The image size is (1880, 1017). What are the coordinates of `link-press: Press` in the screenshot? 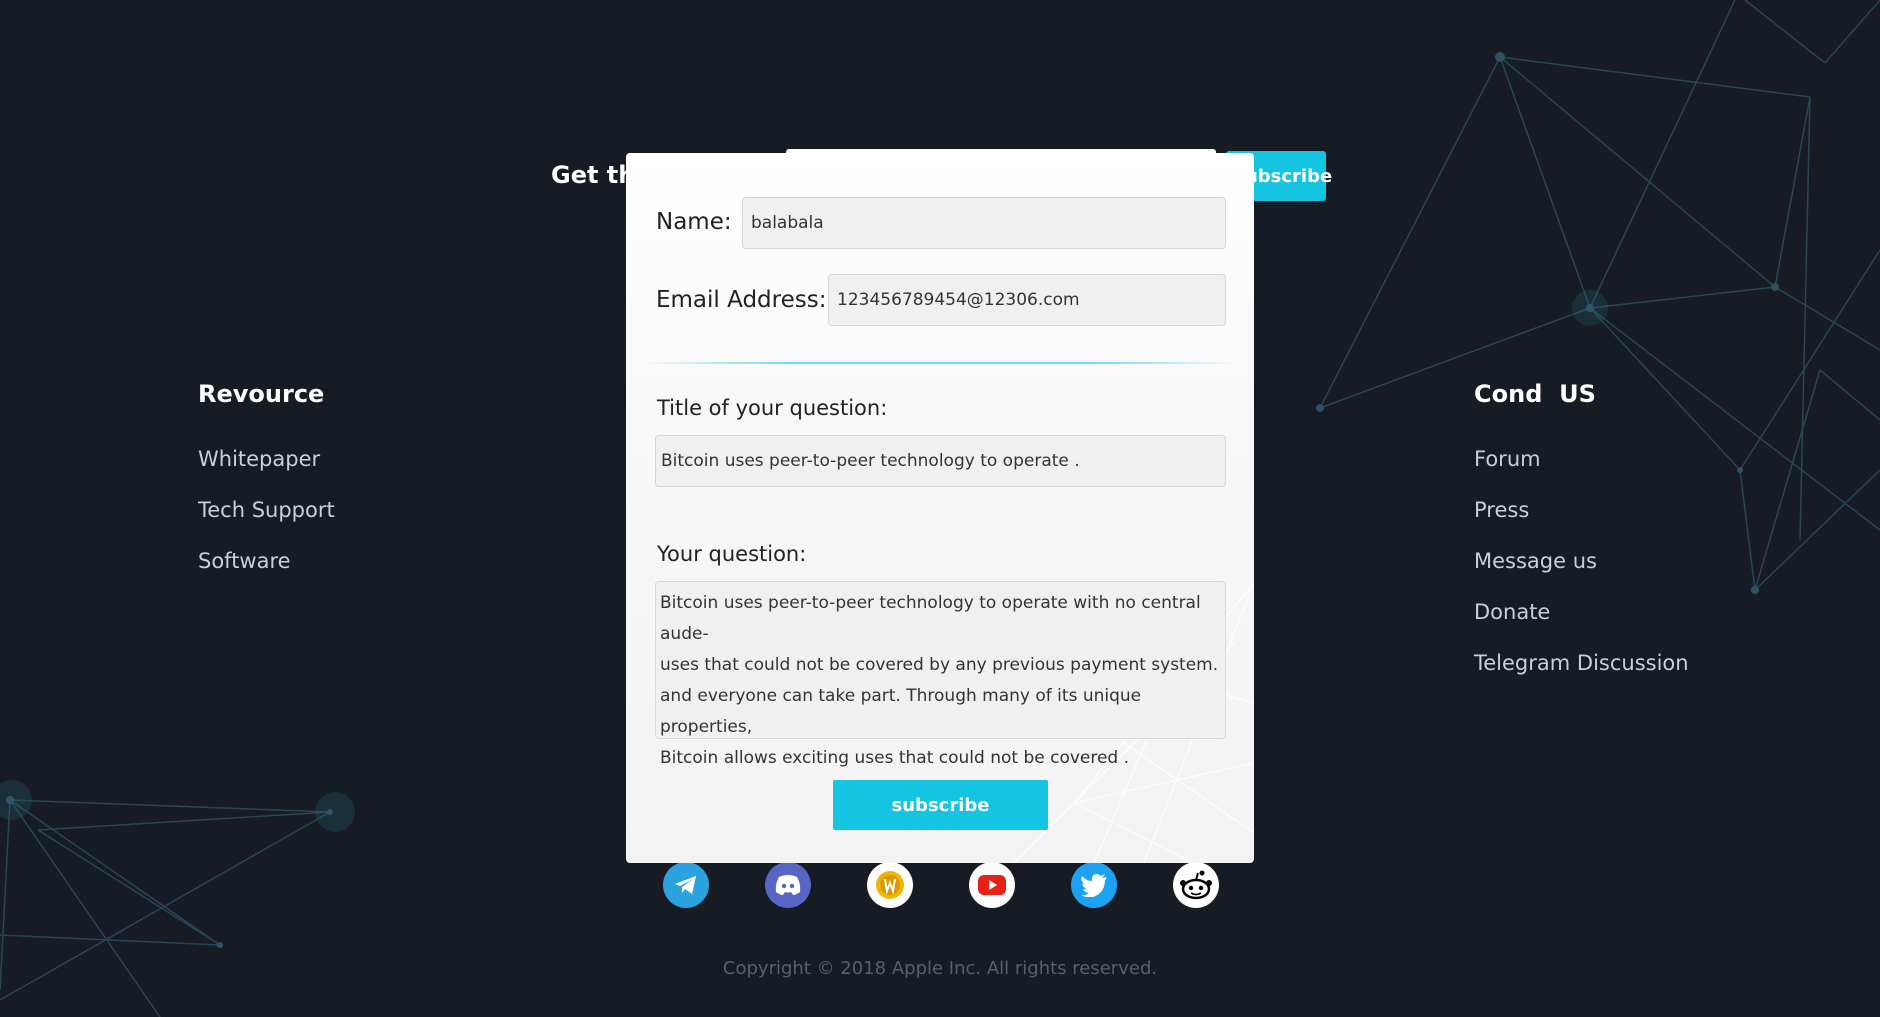 It's located at (1581, 522).